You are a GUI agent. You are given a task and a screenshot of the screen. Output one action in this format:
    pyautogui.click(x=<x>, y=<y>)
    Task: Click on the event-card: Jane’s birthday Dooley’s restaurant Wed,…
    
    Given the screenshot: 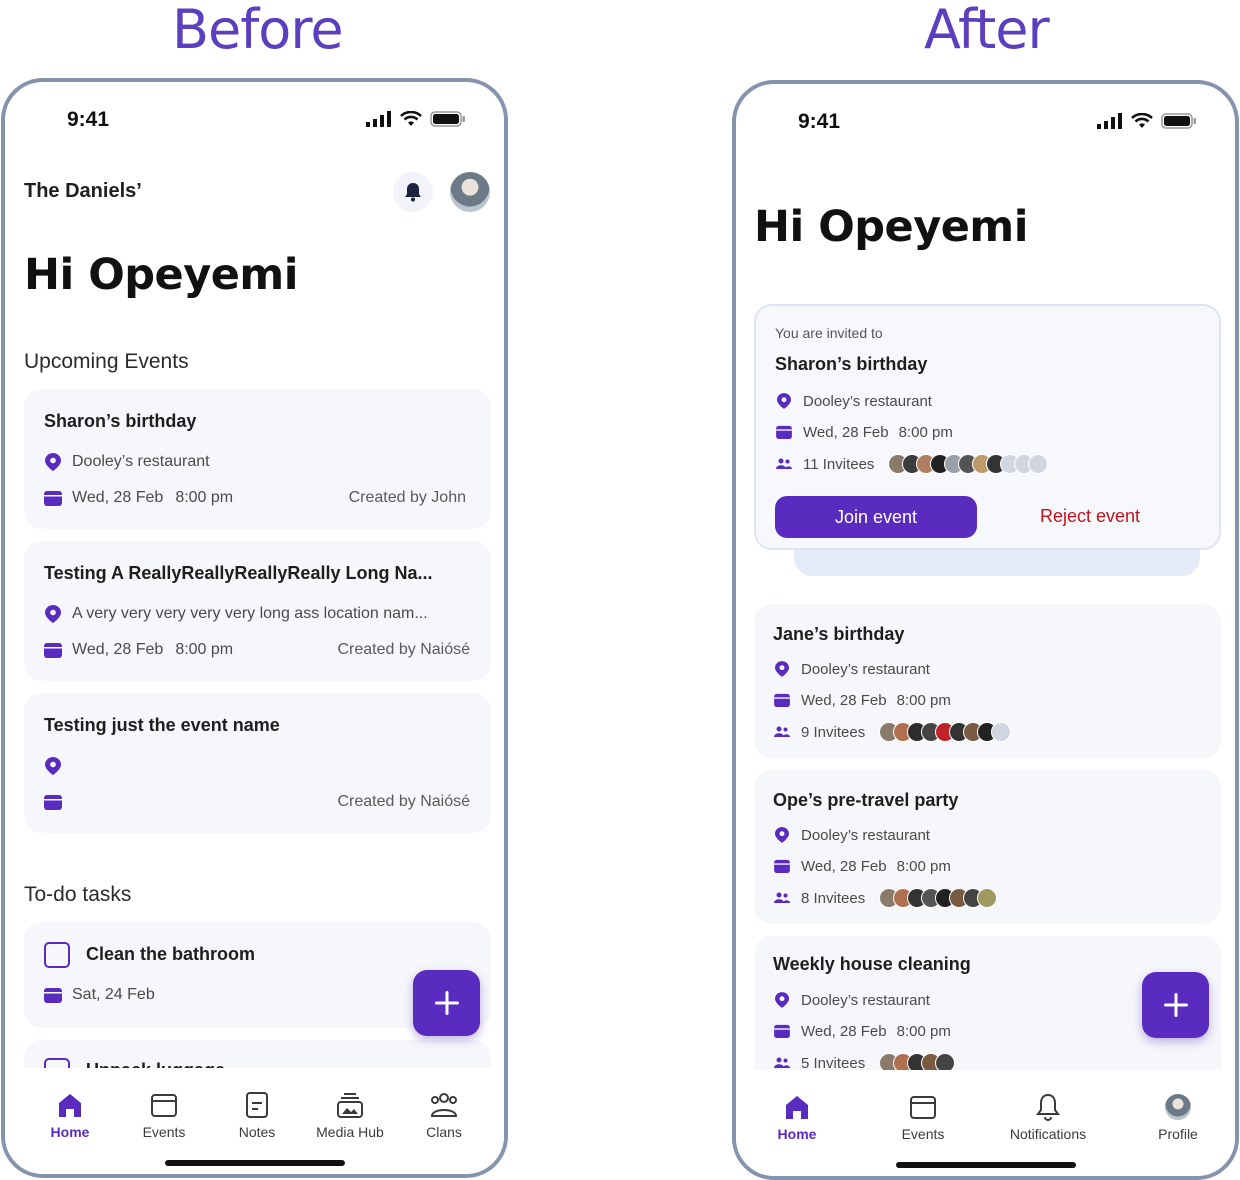 What is the action you would take?
    pyautogui.click(x=987, y=681)
    